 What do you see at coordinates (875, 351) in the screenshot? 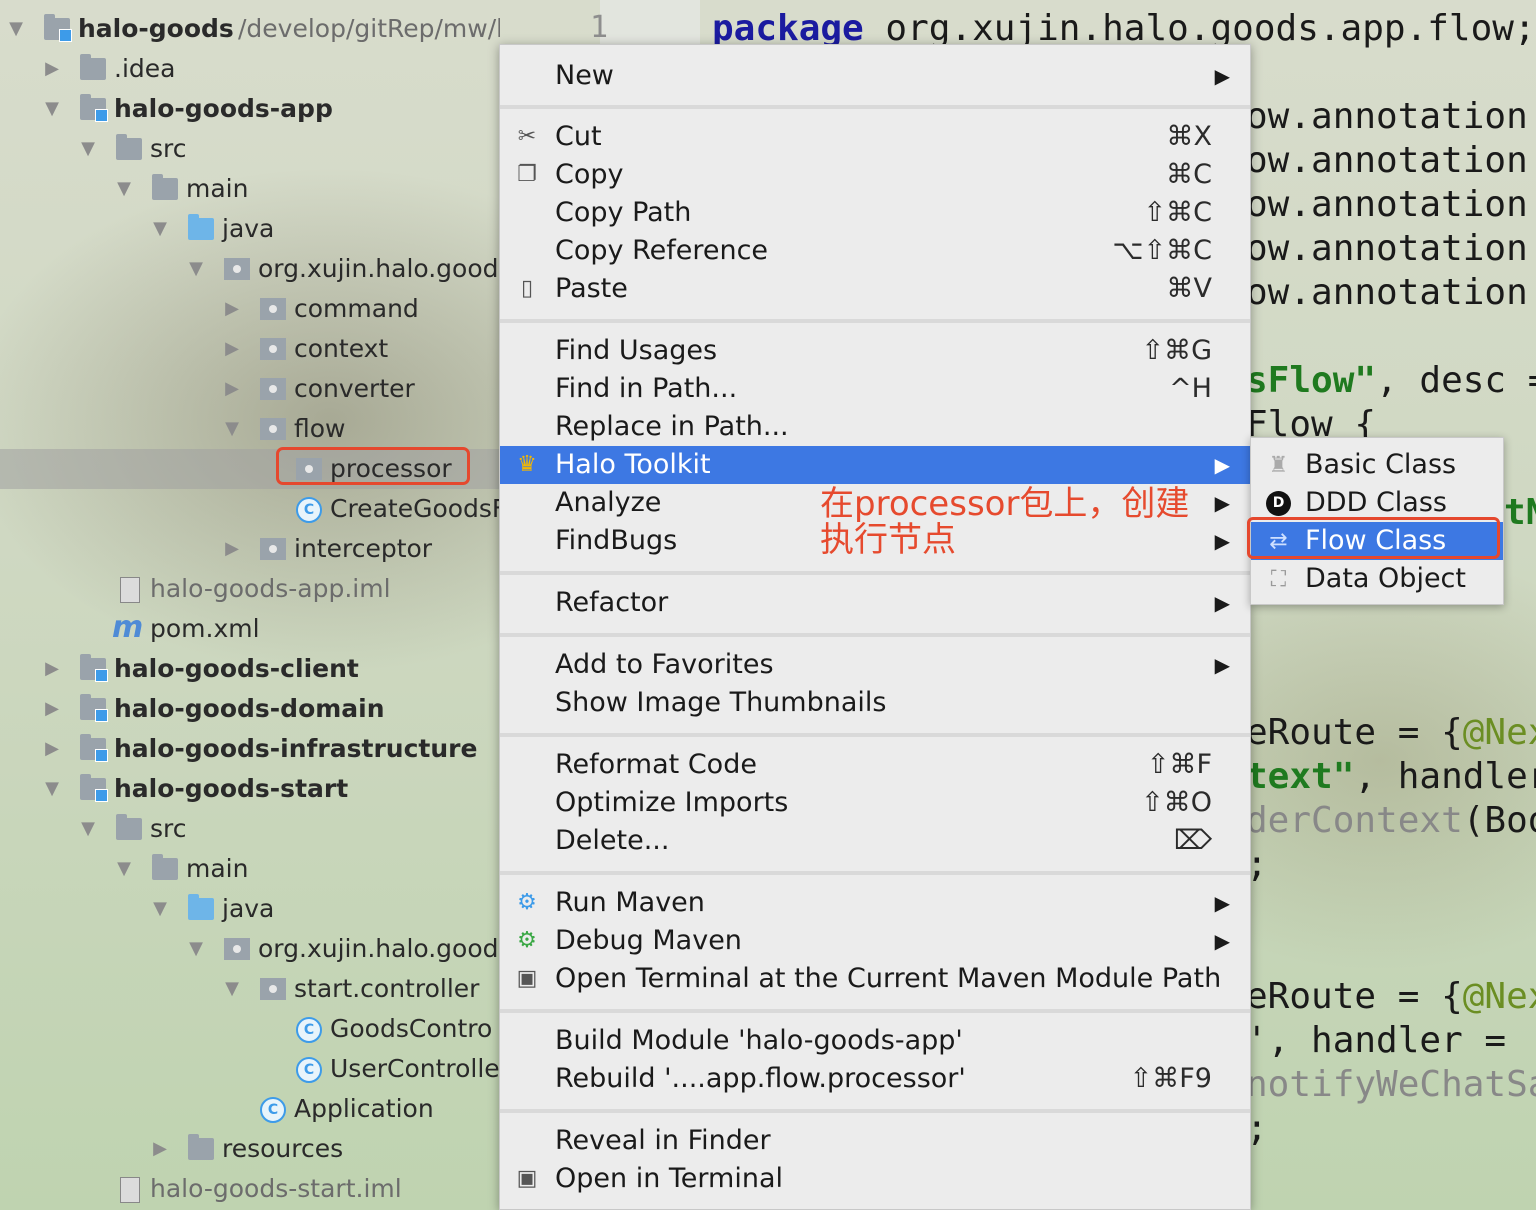
I see `menu-item-find-usages: Find Usages ⇧⌘G` at bounding box center [875, 351].